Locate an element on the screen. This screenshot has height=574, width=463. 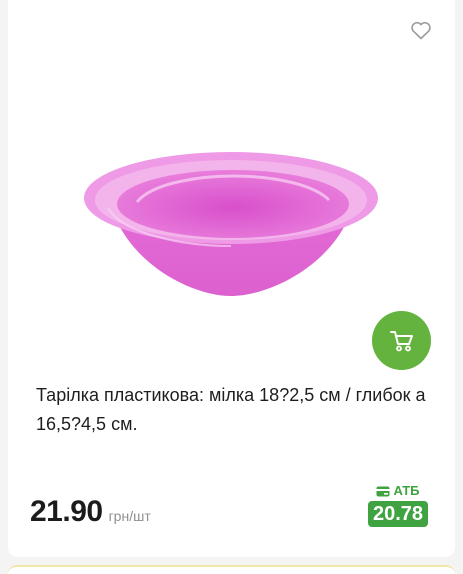
store-price: 20.78 is located at coordinates (398, 514).